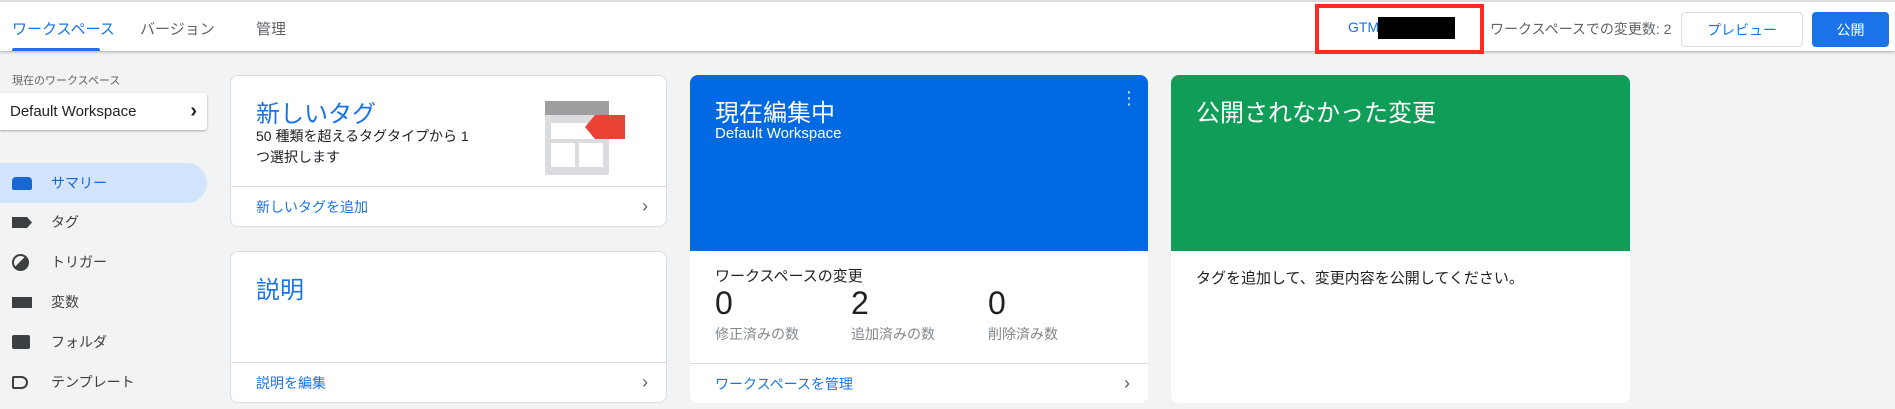 This screenshot has width=1895, height=409. Describe the element at coordinates (103, 183) in the screenshot. I see `sidebar-item-summary: サマリー` at that location.